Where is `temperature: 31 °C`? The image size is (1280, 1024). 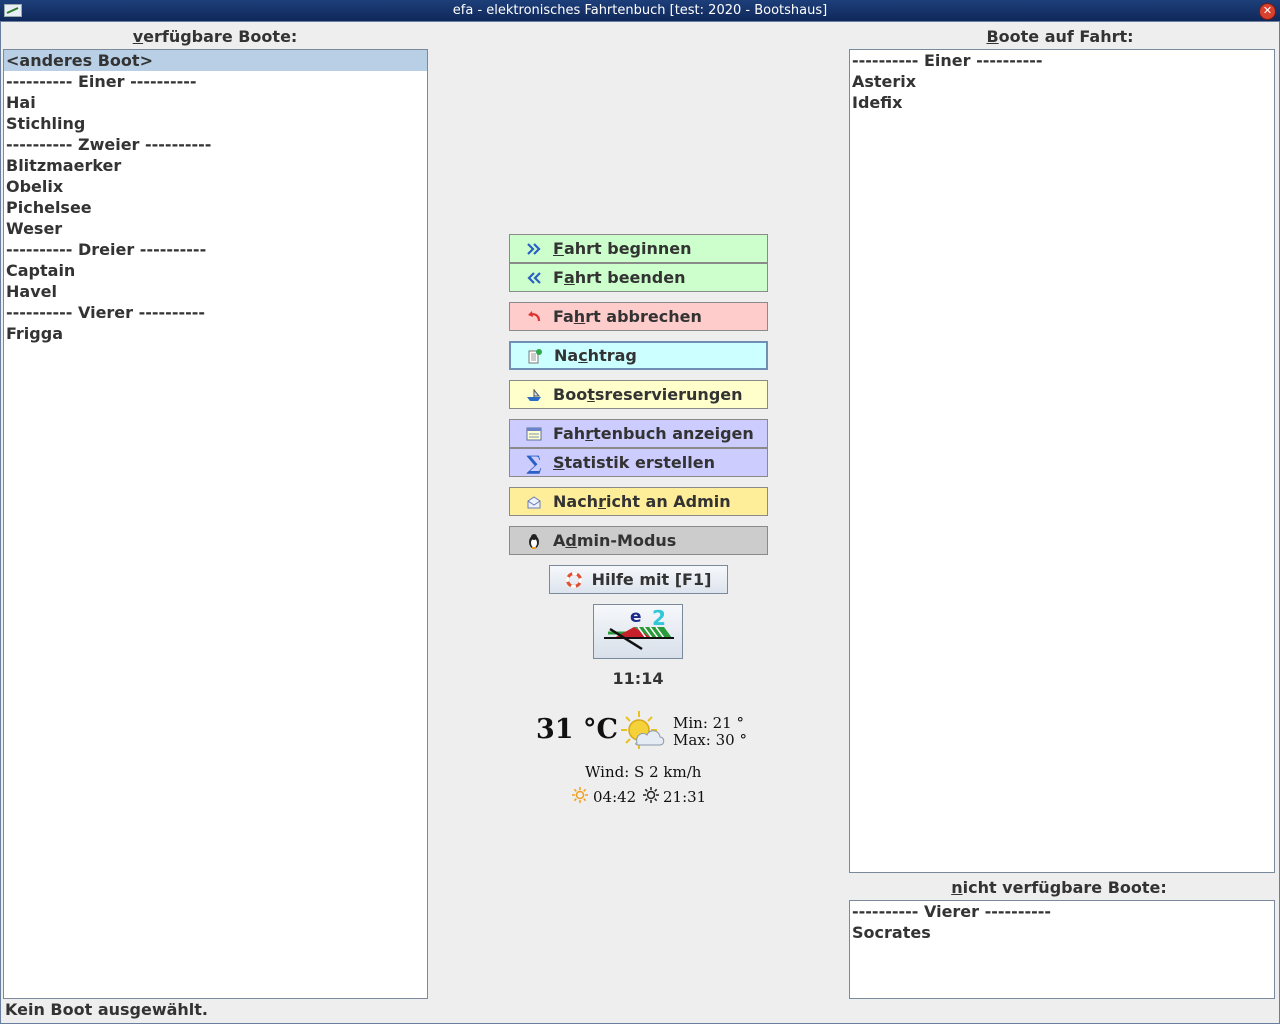 temperature: 31 °C is located at coordinates (577, 729).